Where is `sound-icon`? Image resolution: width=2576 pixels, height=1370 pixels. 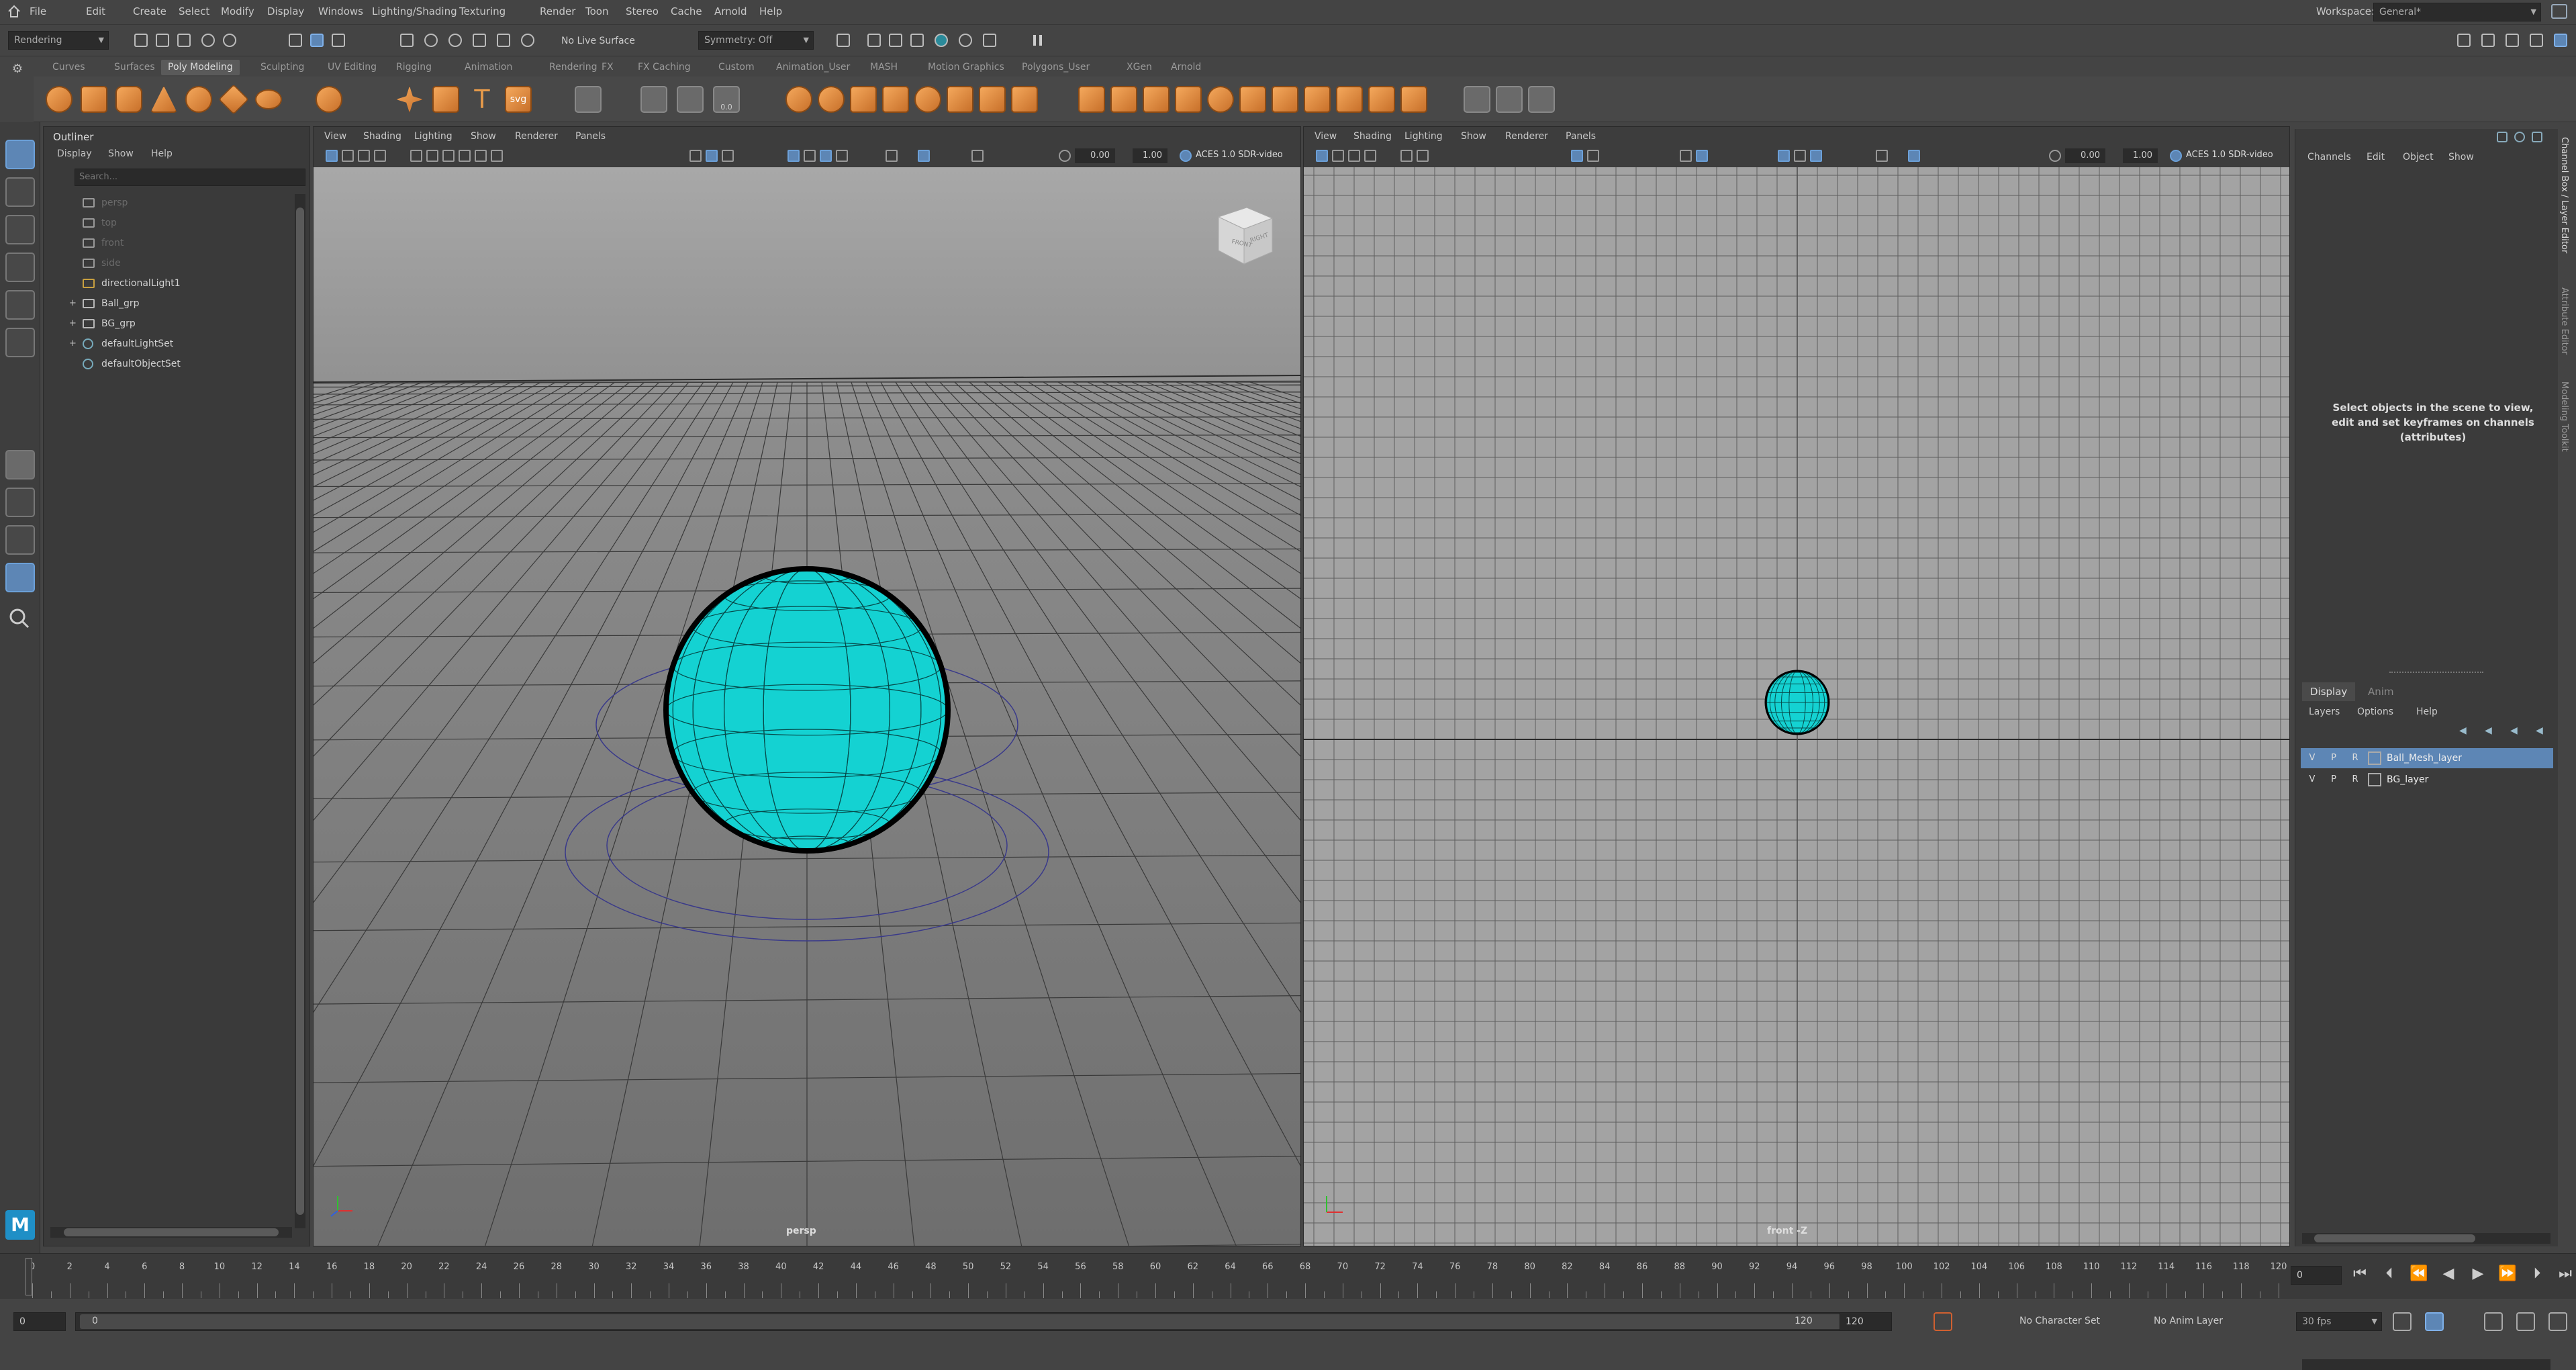 sound-icon is located at coordinates (2493, 1321).